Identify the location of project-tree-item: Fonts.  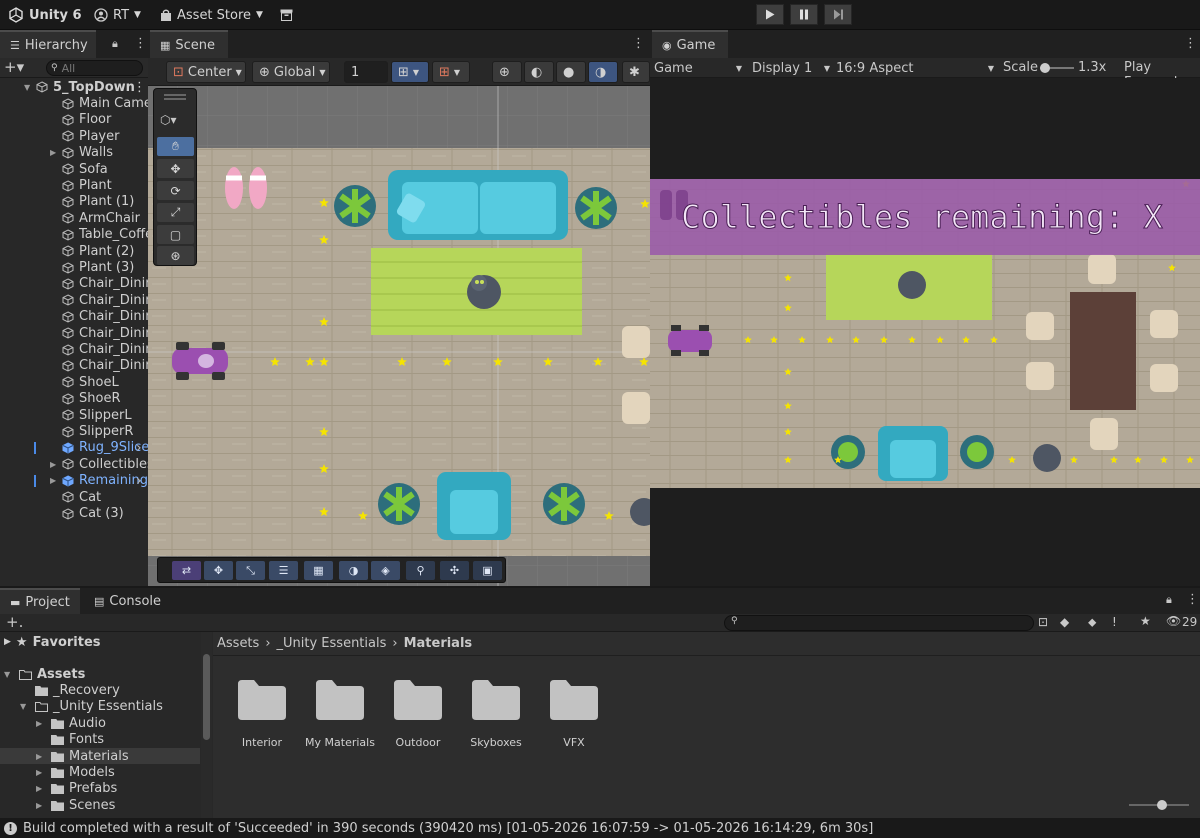
(100, 740).